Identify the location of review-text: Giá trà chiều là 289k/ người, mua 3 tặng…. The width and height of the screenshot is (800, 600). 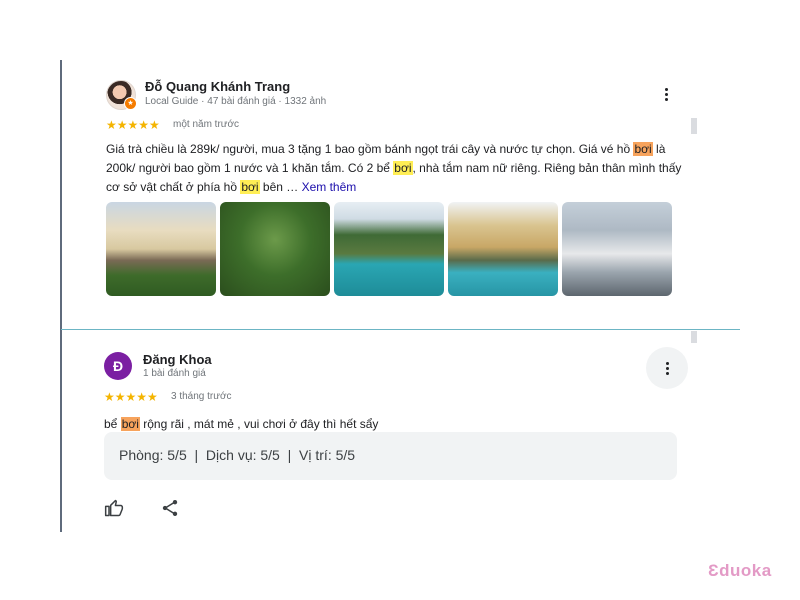
(396, 168).